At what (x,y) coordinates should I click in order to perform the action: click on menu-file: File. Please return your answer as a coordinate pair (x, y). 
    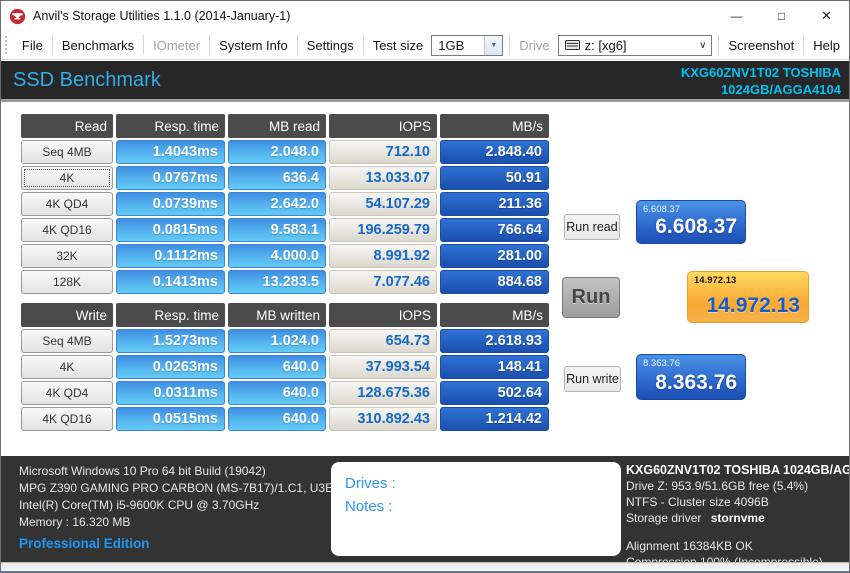
    Looking at the image, I should click on (32, 45).